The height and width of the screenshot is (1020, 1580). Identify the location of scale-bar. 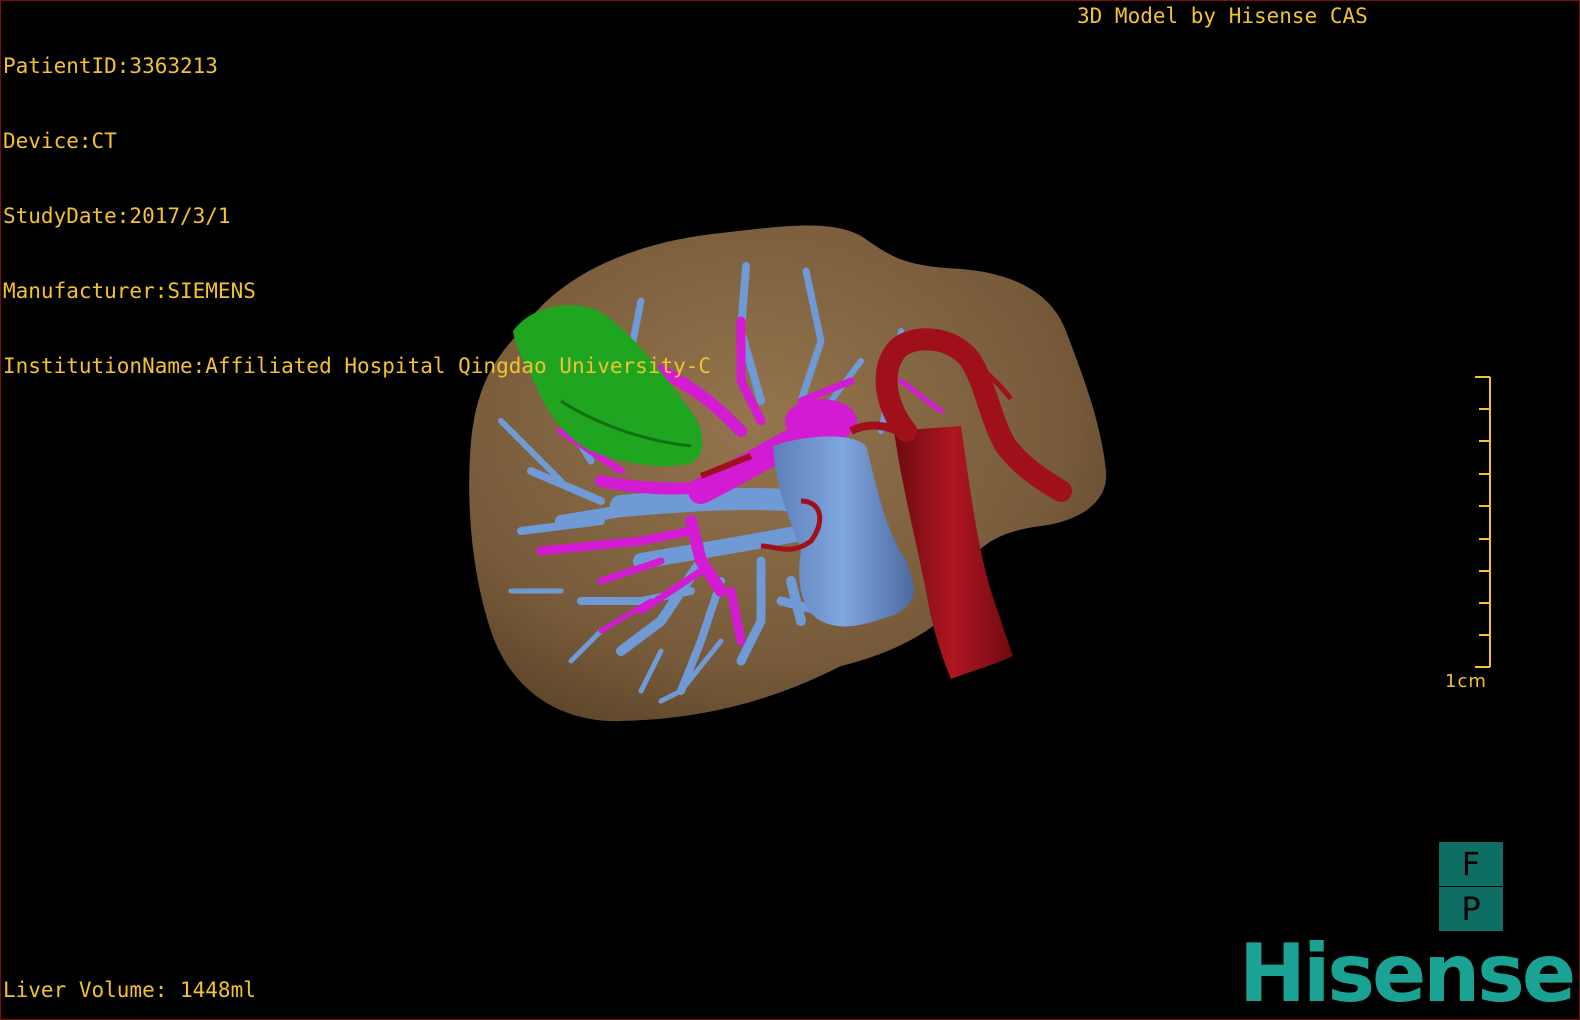
(1483, 522).